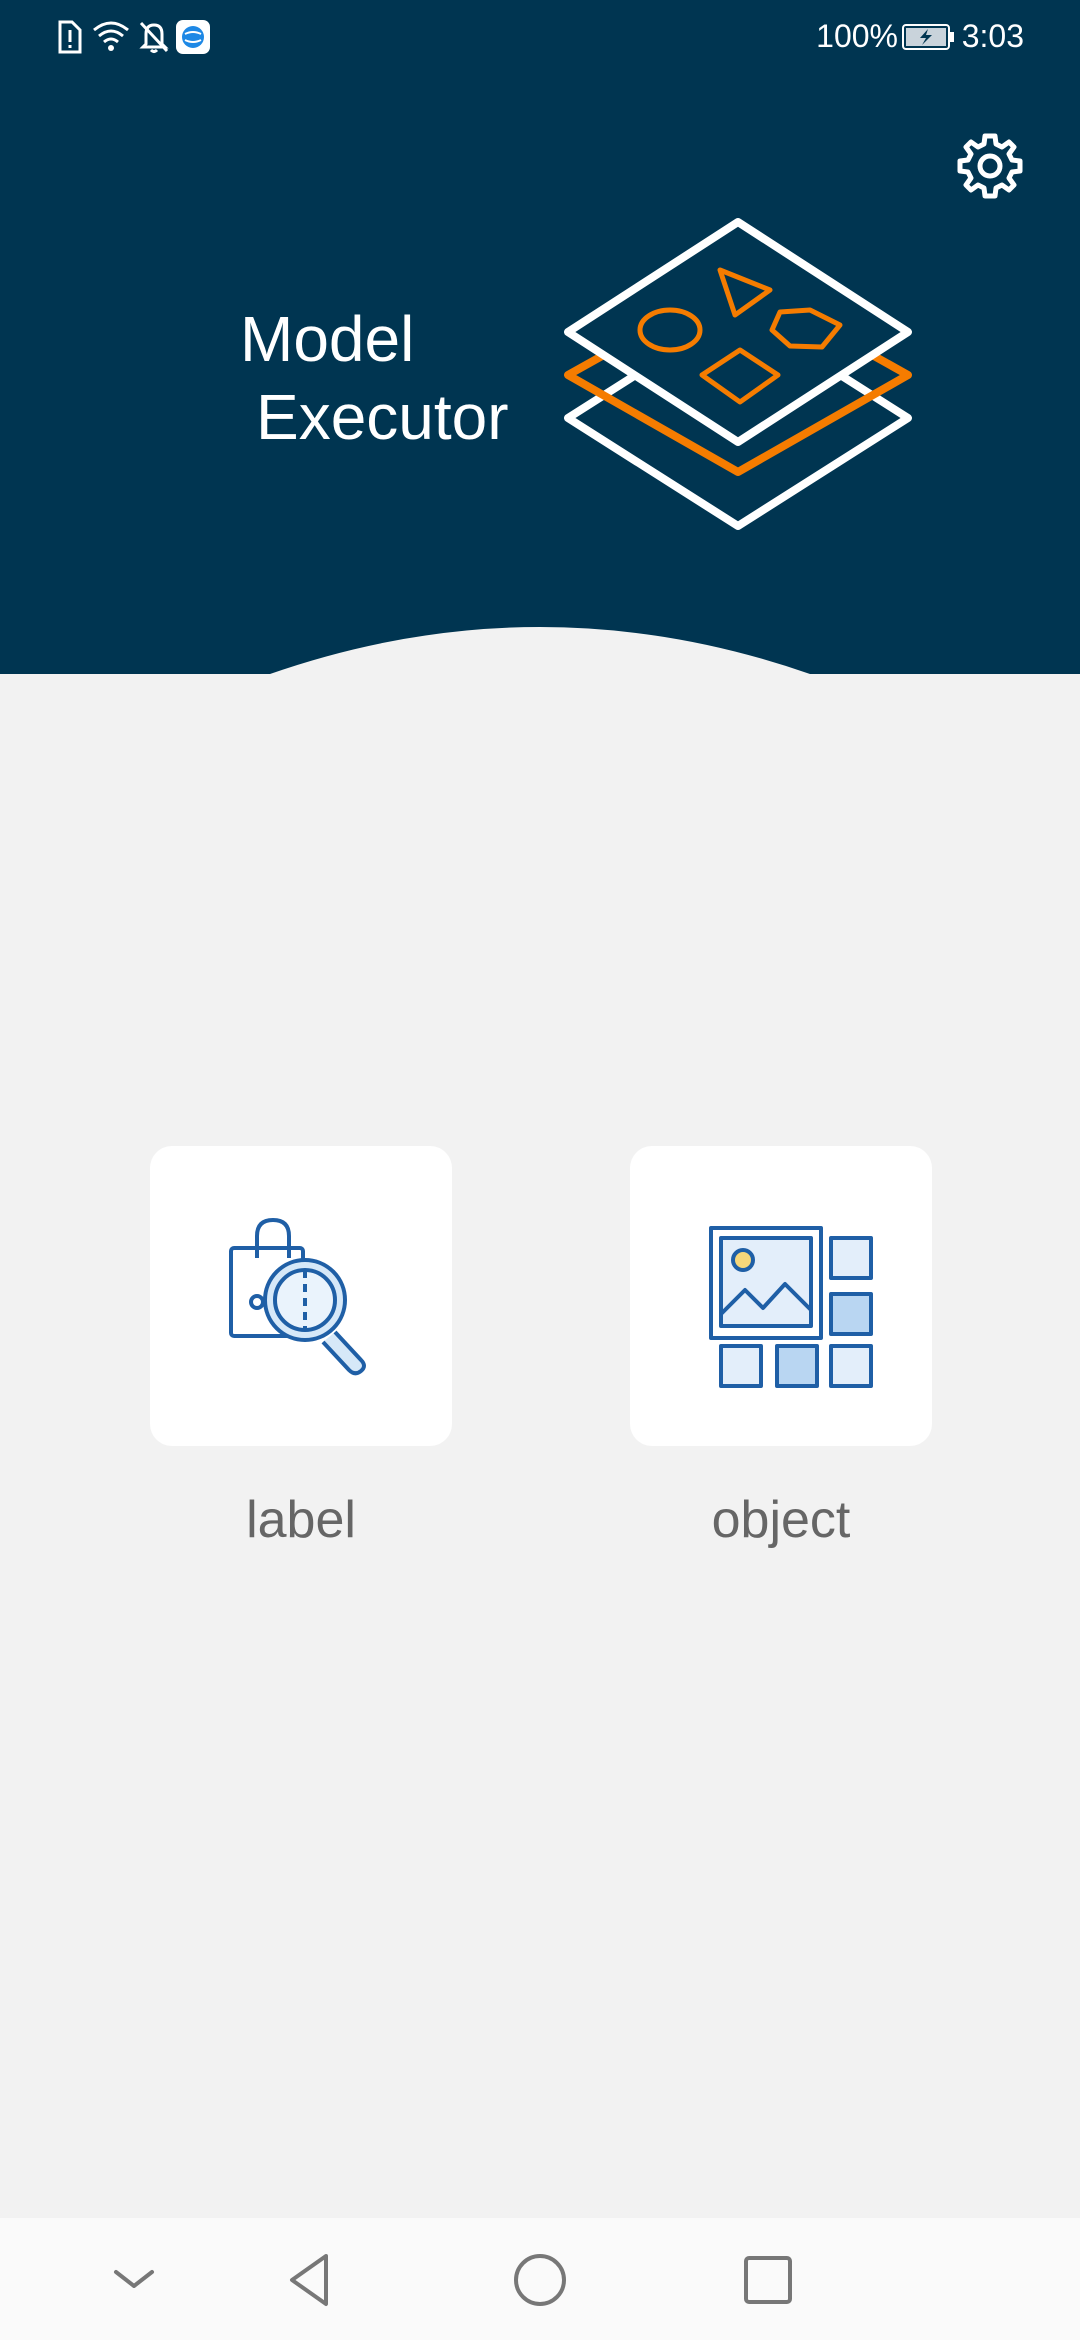 This screenshot has width=1080, height=2340. I want to click on feature-label-card, so click(301, 1296).